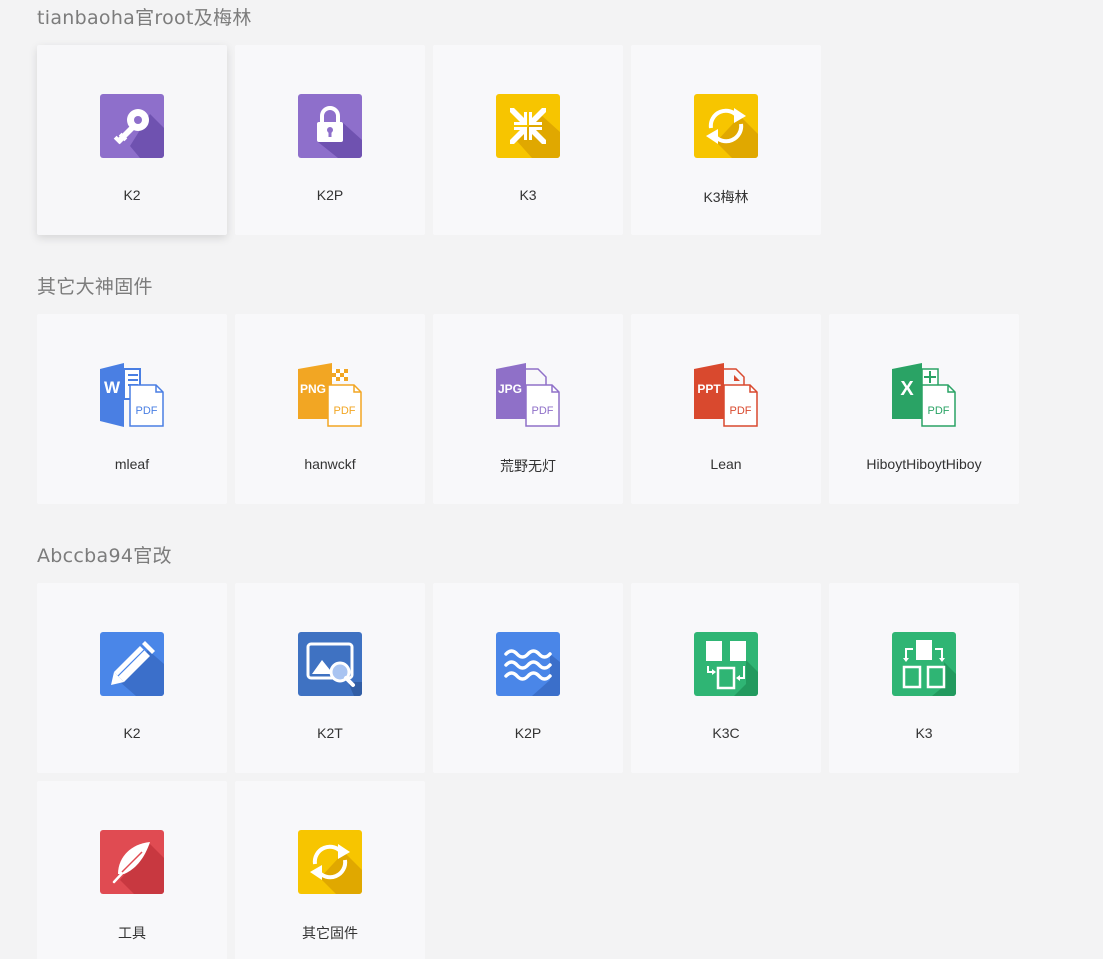 This screenshot has height=959, width=1103. What do you see at coordinates (528, 664) in the screenshot?
I see `waves-icon` at bounding box center [528, 664].